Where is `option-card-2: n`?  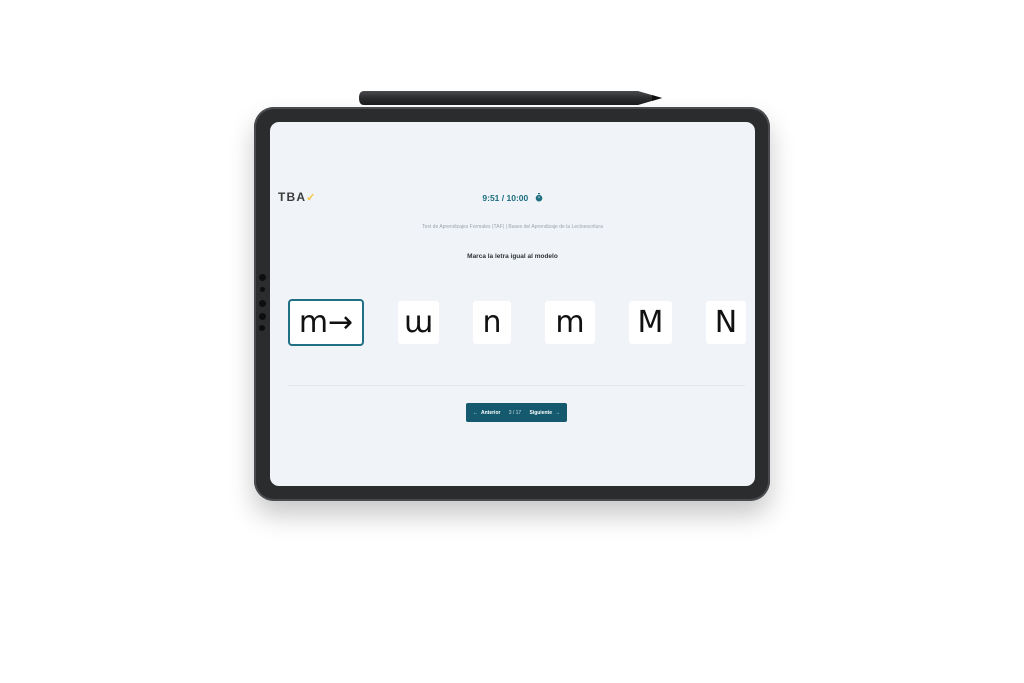
option-card-2: n is located at coordinates (492, 322).